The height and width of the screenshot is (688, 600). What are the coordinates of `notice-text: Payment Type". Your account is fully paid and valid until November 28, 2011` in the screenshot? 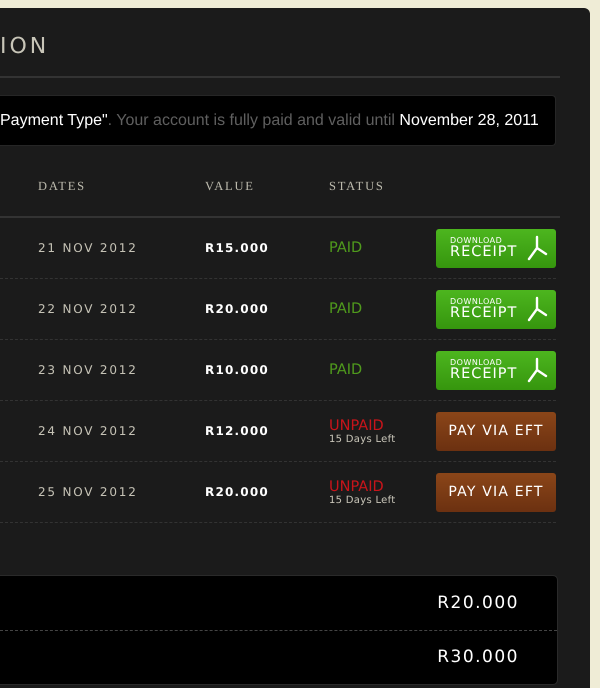 It's located at (269, 121).